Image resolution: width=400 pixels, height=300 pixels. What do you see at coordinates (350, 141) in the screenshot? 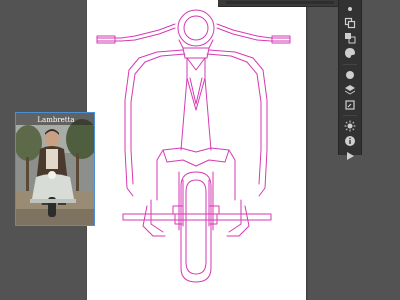
I see `info-icon` at bounding box center [350, 141].